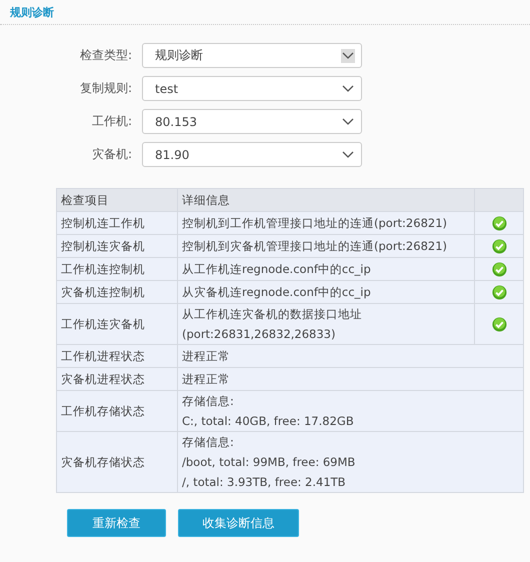 The height and width of the screenshot is (562, 530). I want to click on table-cell-text: 控制机到灾备机管理接口地址的连通(port:26821), so click(315, 246).